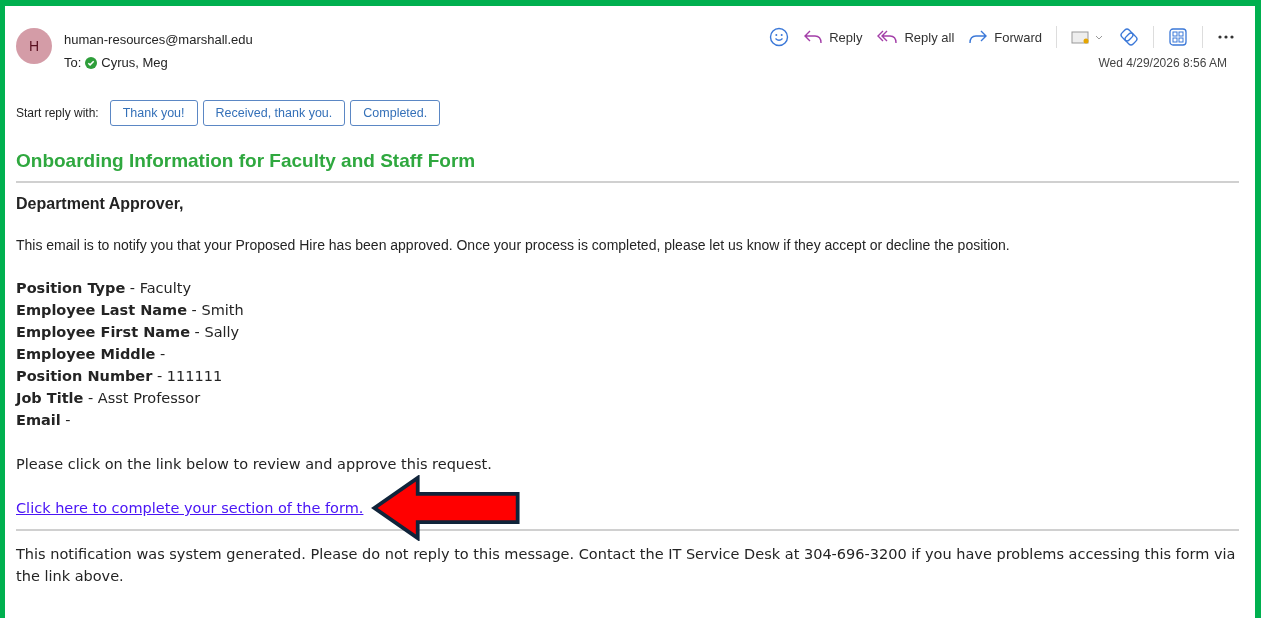 The image size is (1261, 618). What do you see at coordinates (1226, 37) in the screenshot?
I see `more-icon` at bounding box center [1226, 37].